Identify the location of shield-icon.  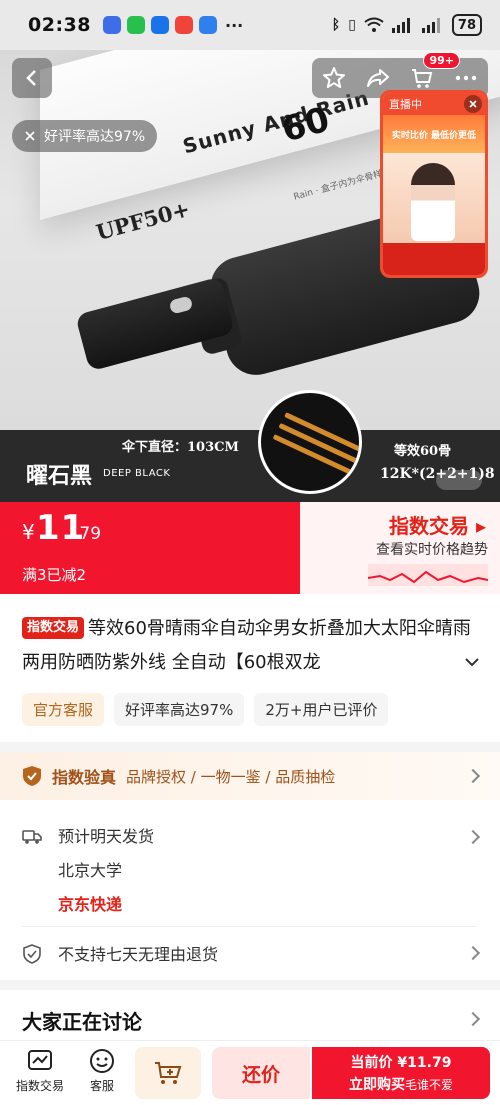
(32, 776).